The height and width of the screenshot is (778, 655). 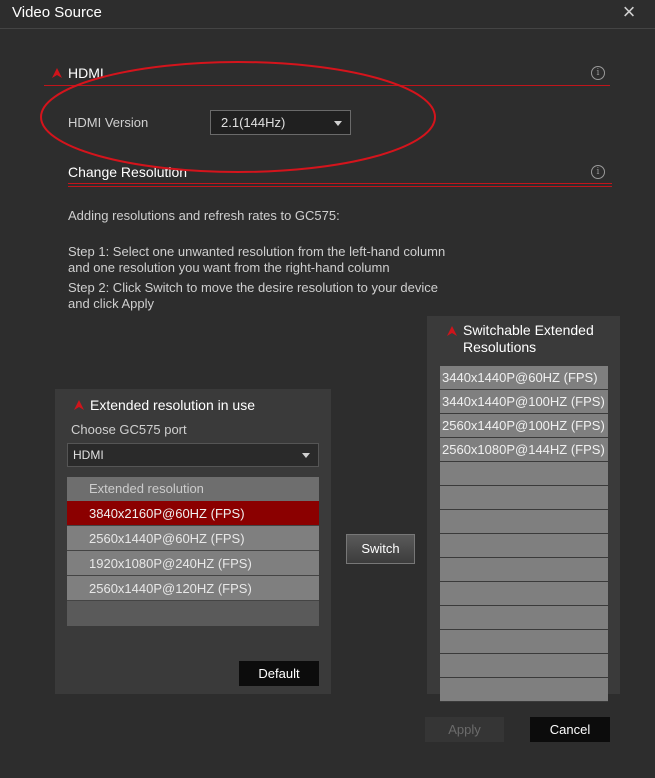 I want to click on title-separator, so click(x=327, y=28).